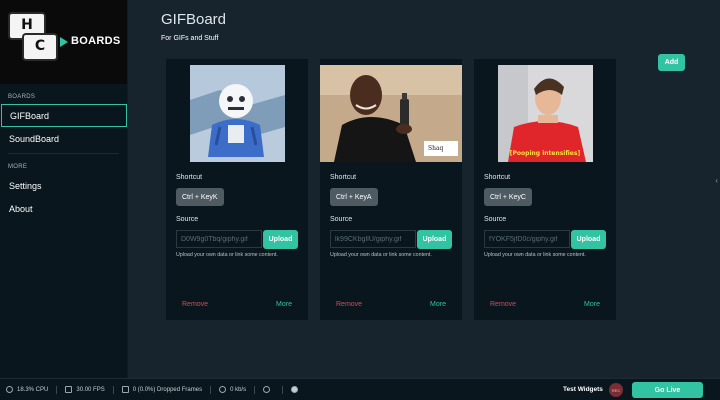 The image size is (720, 400). What do you see at coordinates (391, 113) in the screenshot?
I see `gif-thumbnail: Shaq` at bounding box center [391, 113].